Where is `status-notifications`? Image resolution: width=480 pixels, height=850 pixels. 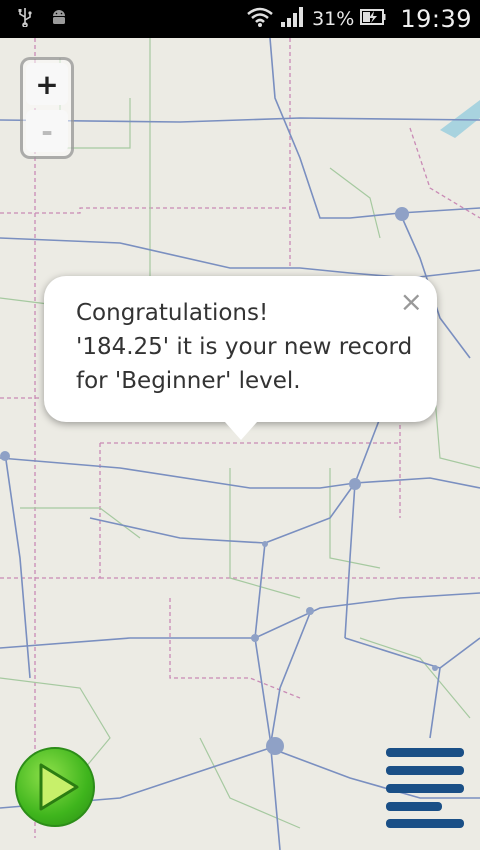
status-notifications is located at coordinates (34, 19).